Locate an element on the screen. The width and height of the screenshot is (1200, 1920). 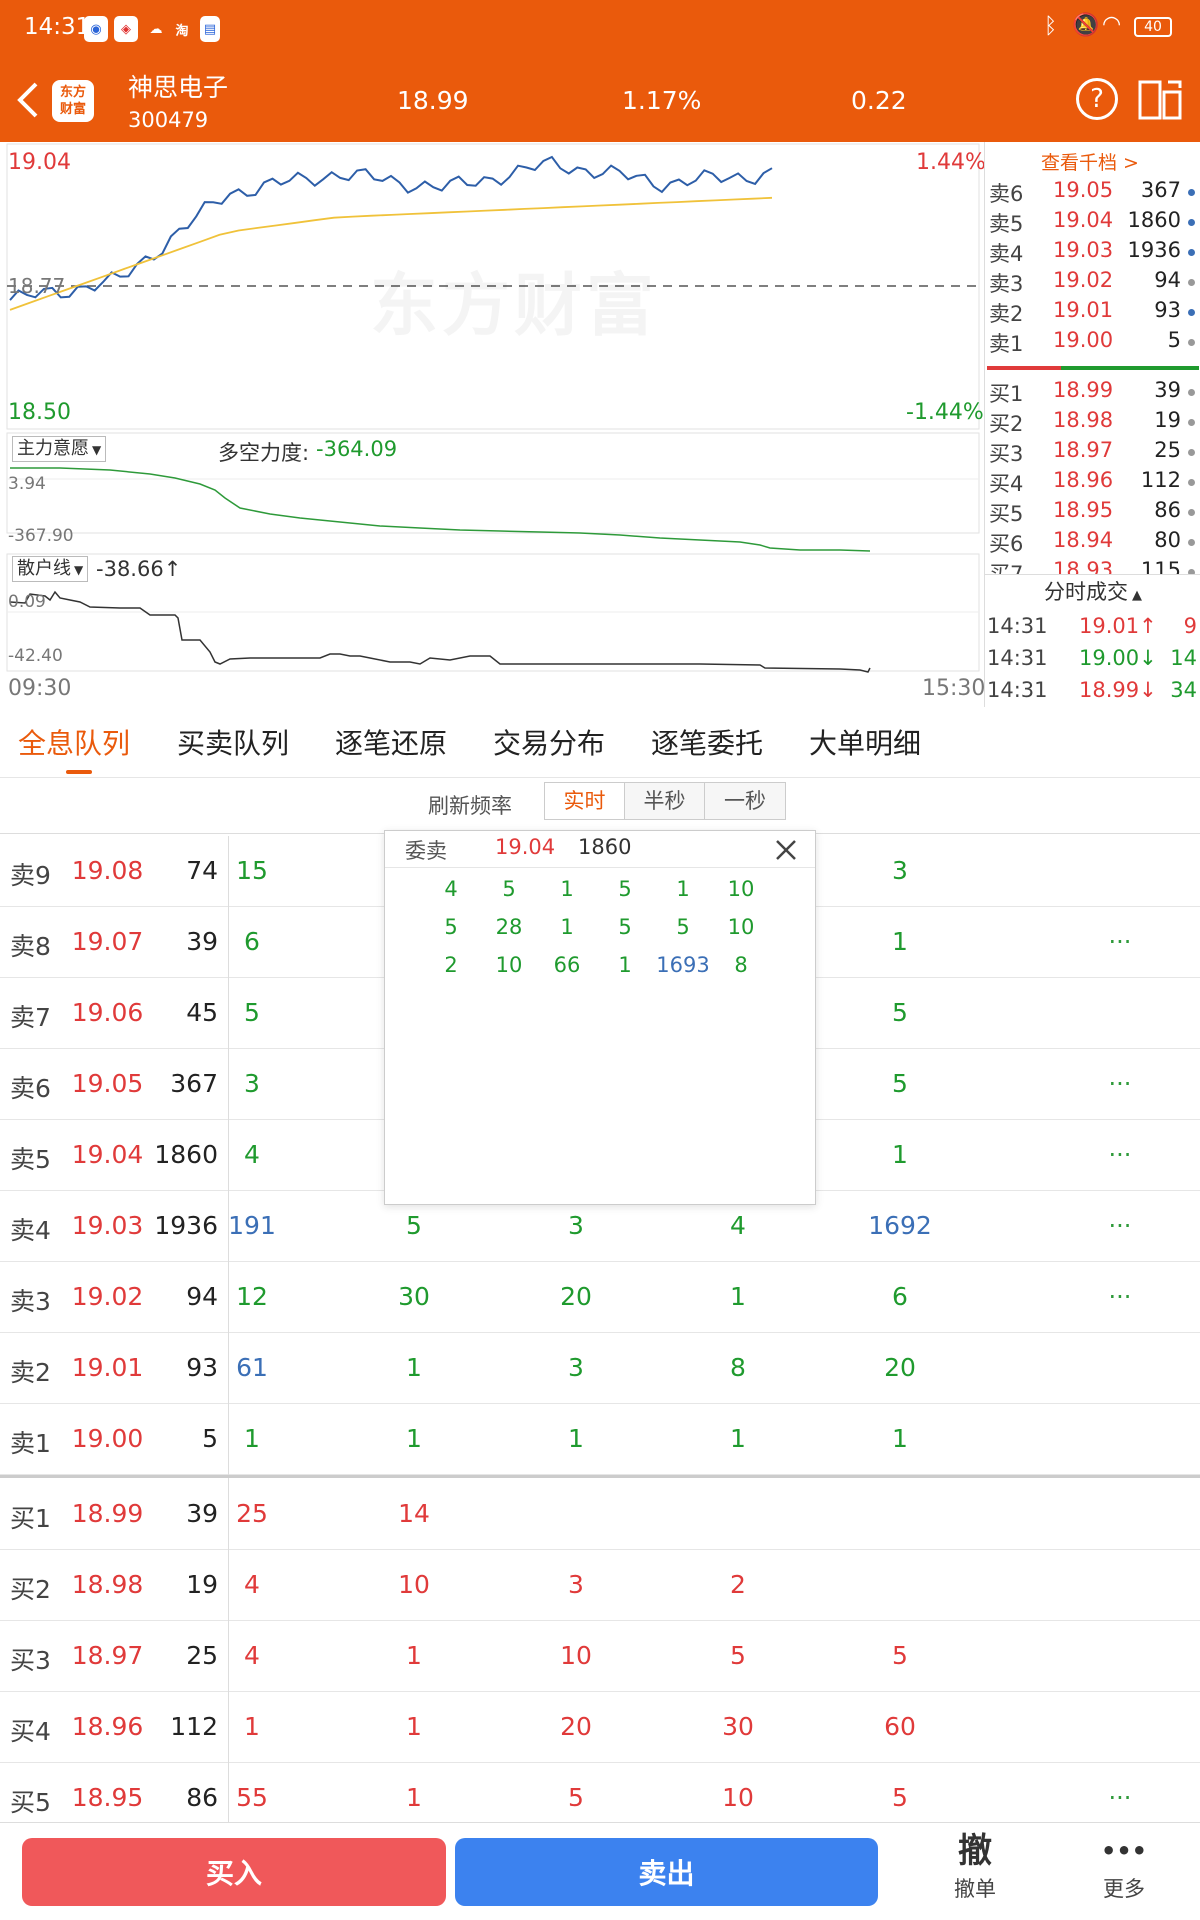
bid-row: 买1 18.99 39 is located at coordinates (1092, 393).